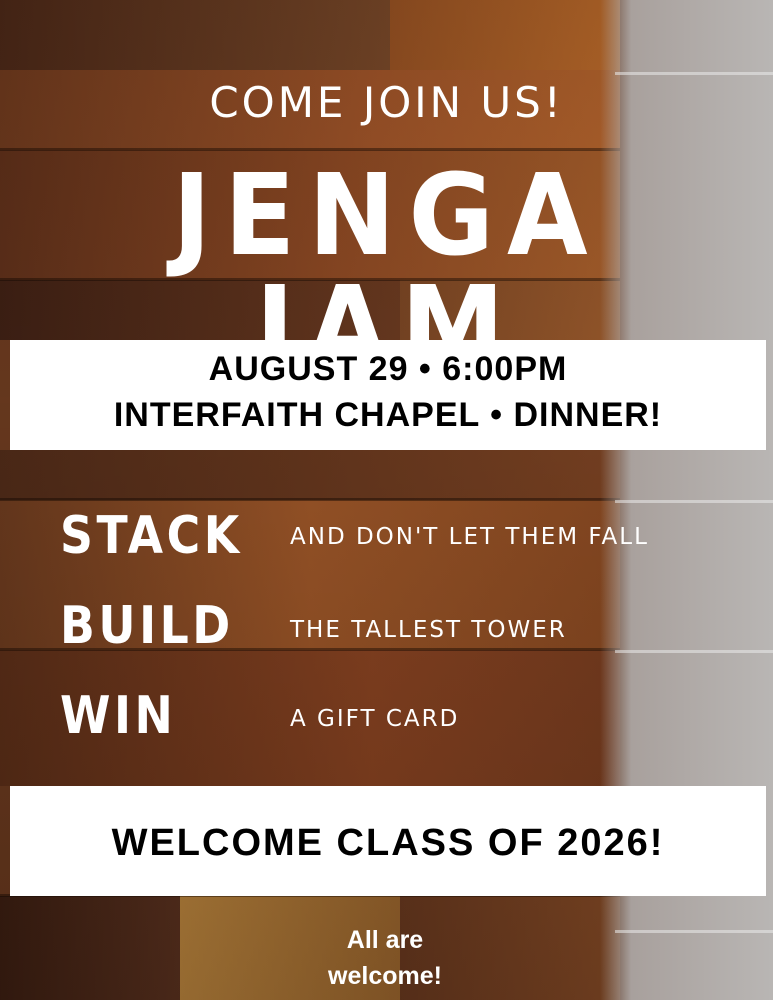 This screenshot has height=1000, width=773. I want to click on tagline: COME JOIN US!, so click(386, 102).